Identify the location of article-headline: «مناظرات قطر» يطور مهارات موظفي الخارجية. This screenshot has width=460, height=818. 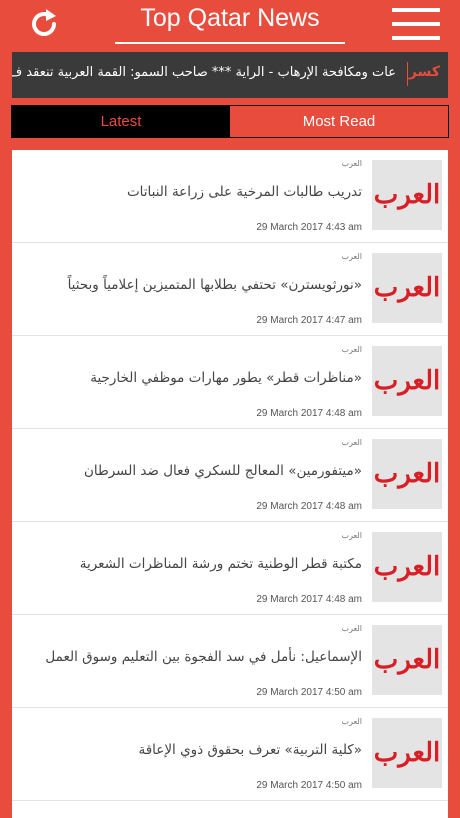
(226, 378).